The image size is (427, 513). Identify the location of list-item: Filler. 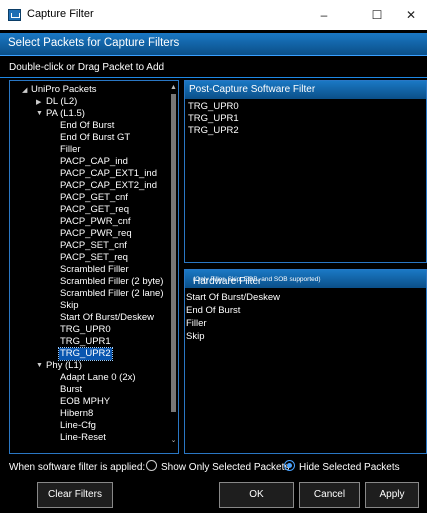
(196, 324).